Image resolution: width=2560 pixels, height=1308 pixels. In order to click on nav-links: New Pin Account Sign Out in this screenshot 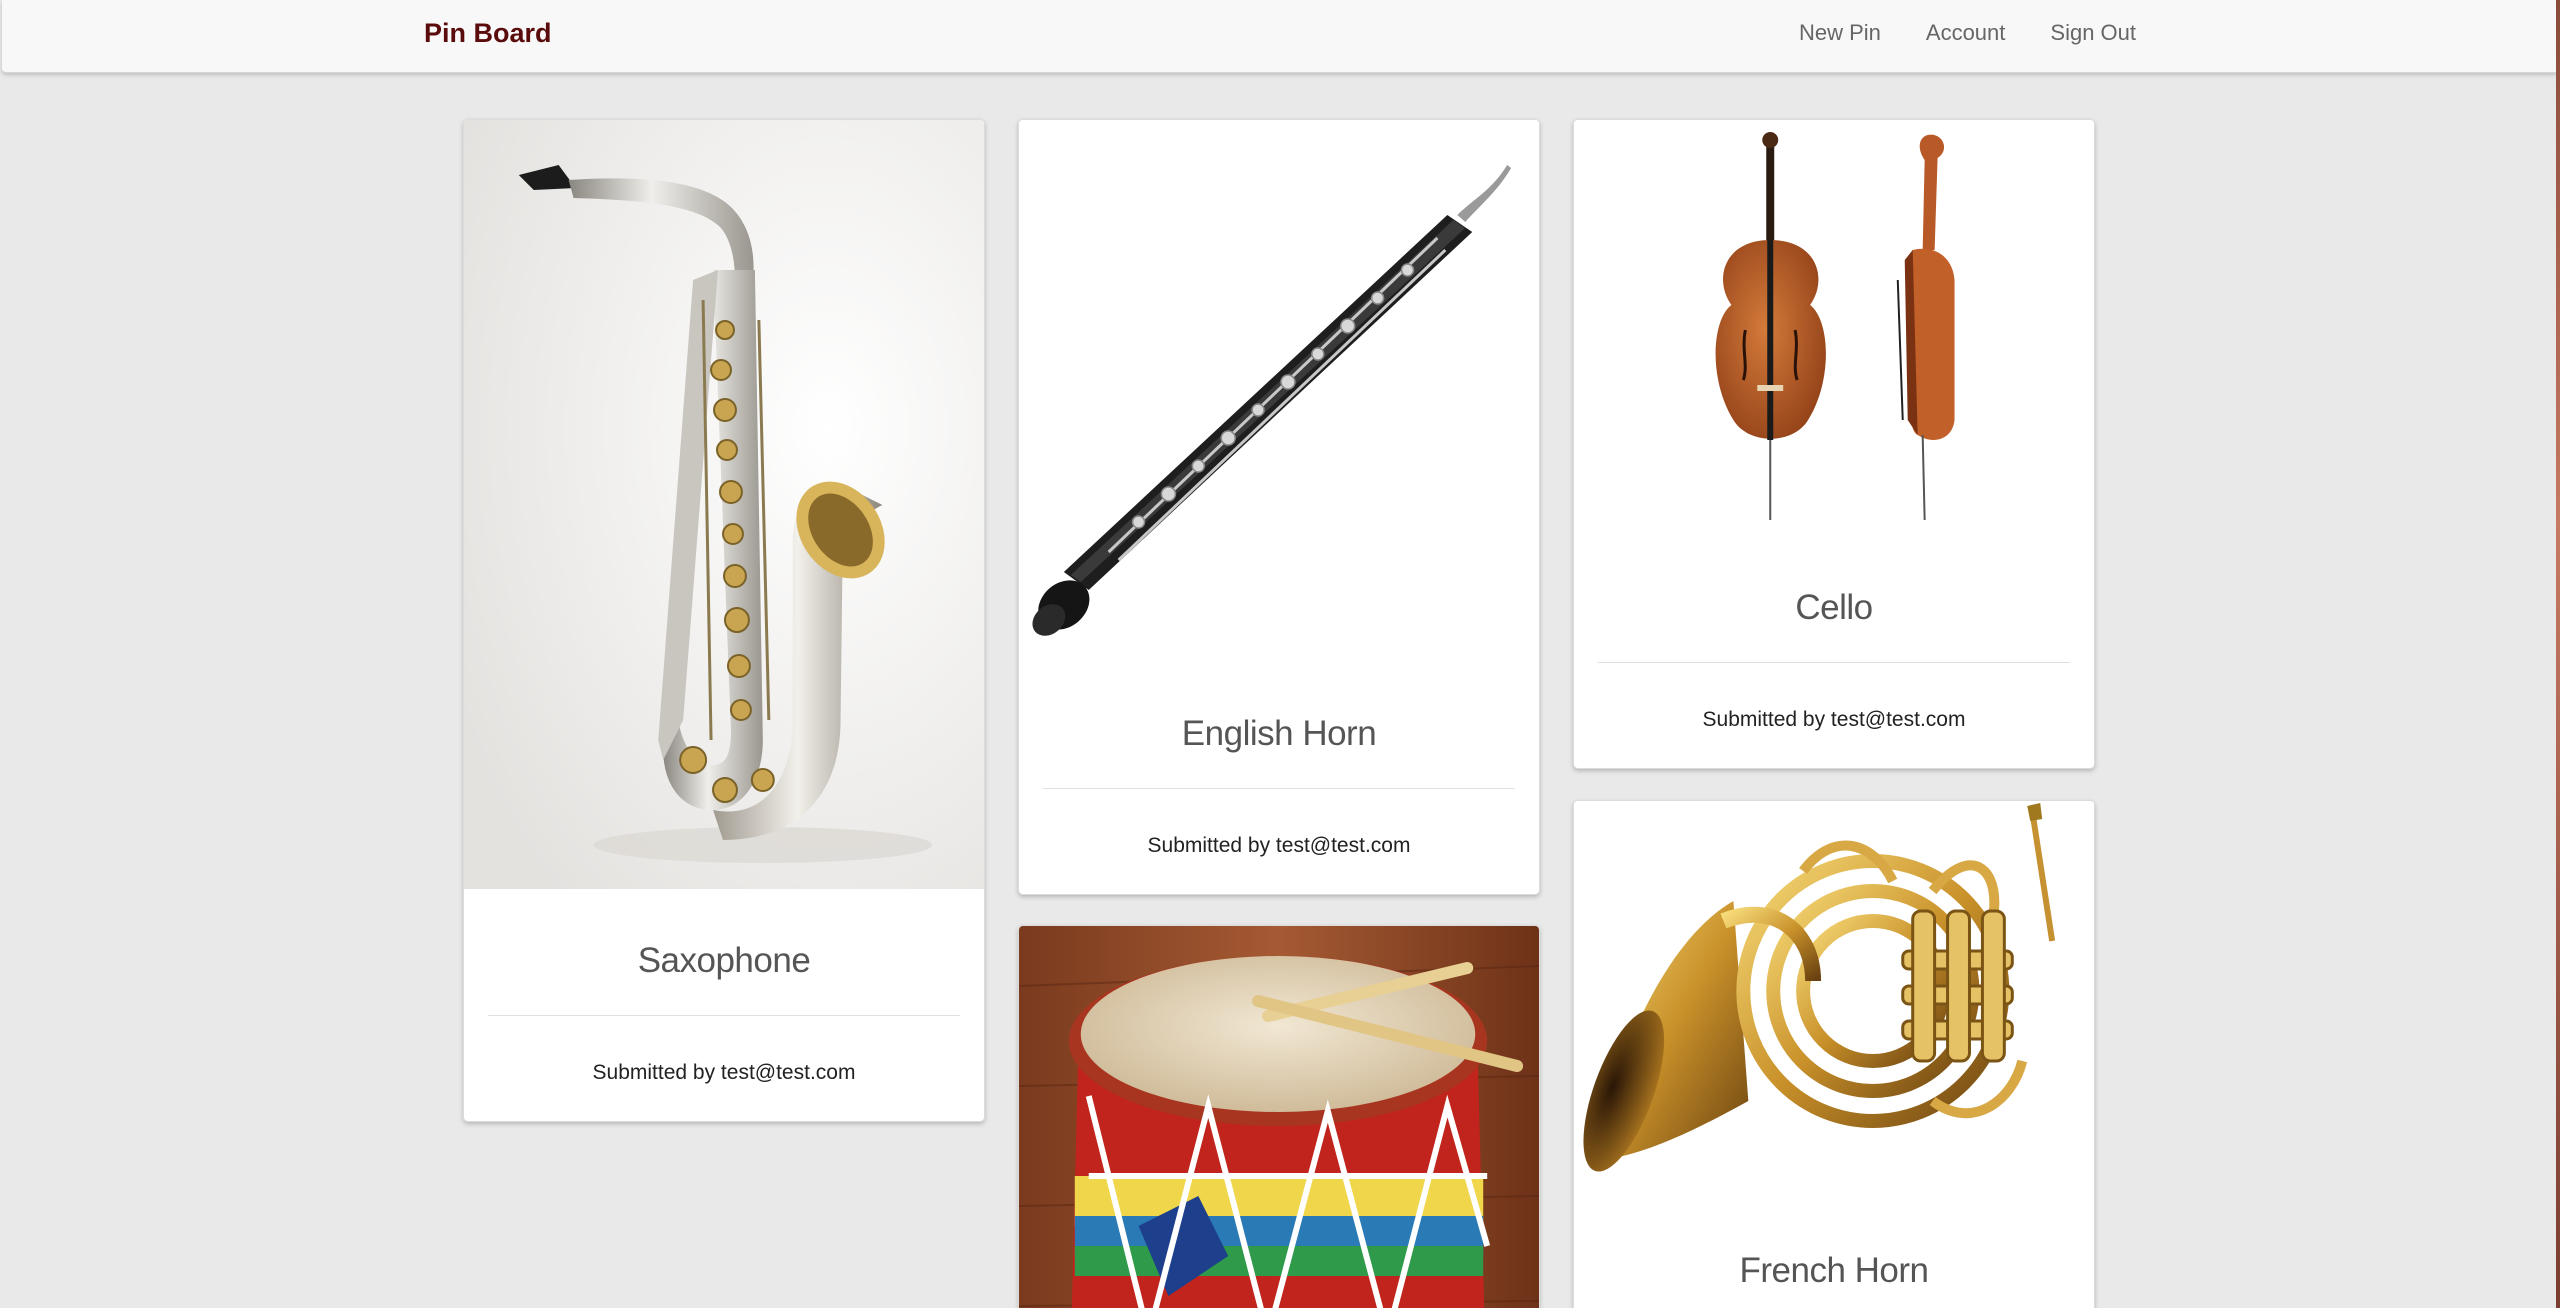, I will do `click(1945, 33)`.